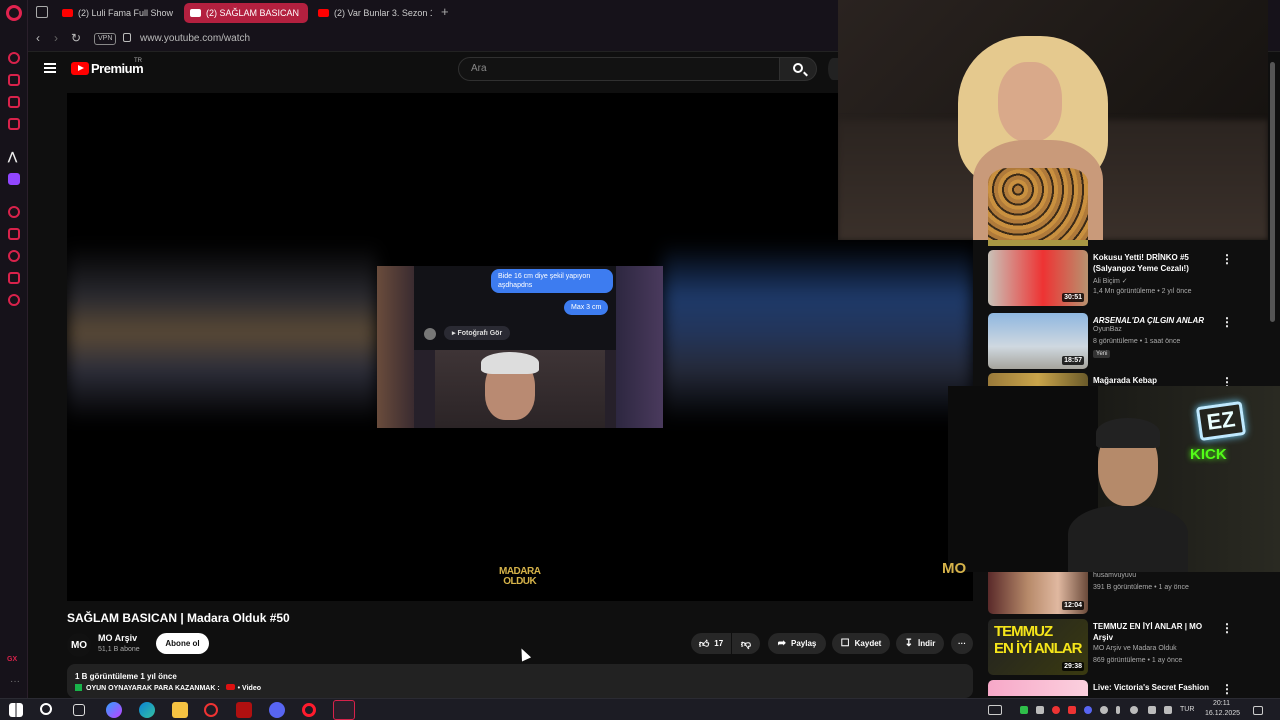 The image size is (1280, 720). What do you see at coordinates (80, 68) in the screenshot?
I see `youtube-logo-icon` at bounding box center [80, 68].